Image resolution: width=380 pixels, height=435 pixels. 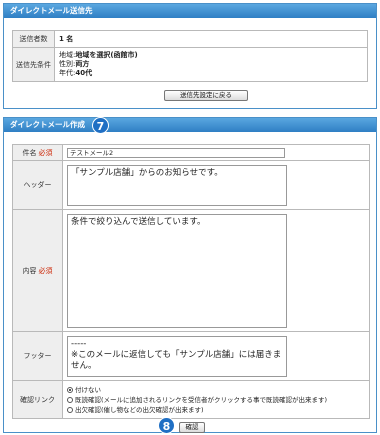 What do you see at coordinates (37, 270) in the screenshot?
I see `body-label: 内容 必須` at bounding box center [37, 270].